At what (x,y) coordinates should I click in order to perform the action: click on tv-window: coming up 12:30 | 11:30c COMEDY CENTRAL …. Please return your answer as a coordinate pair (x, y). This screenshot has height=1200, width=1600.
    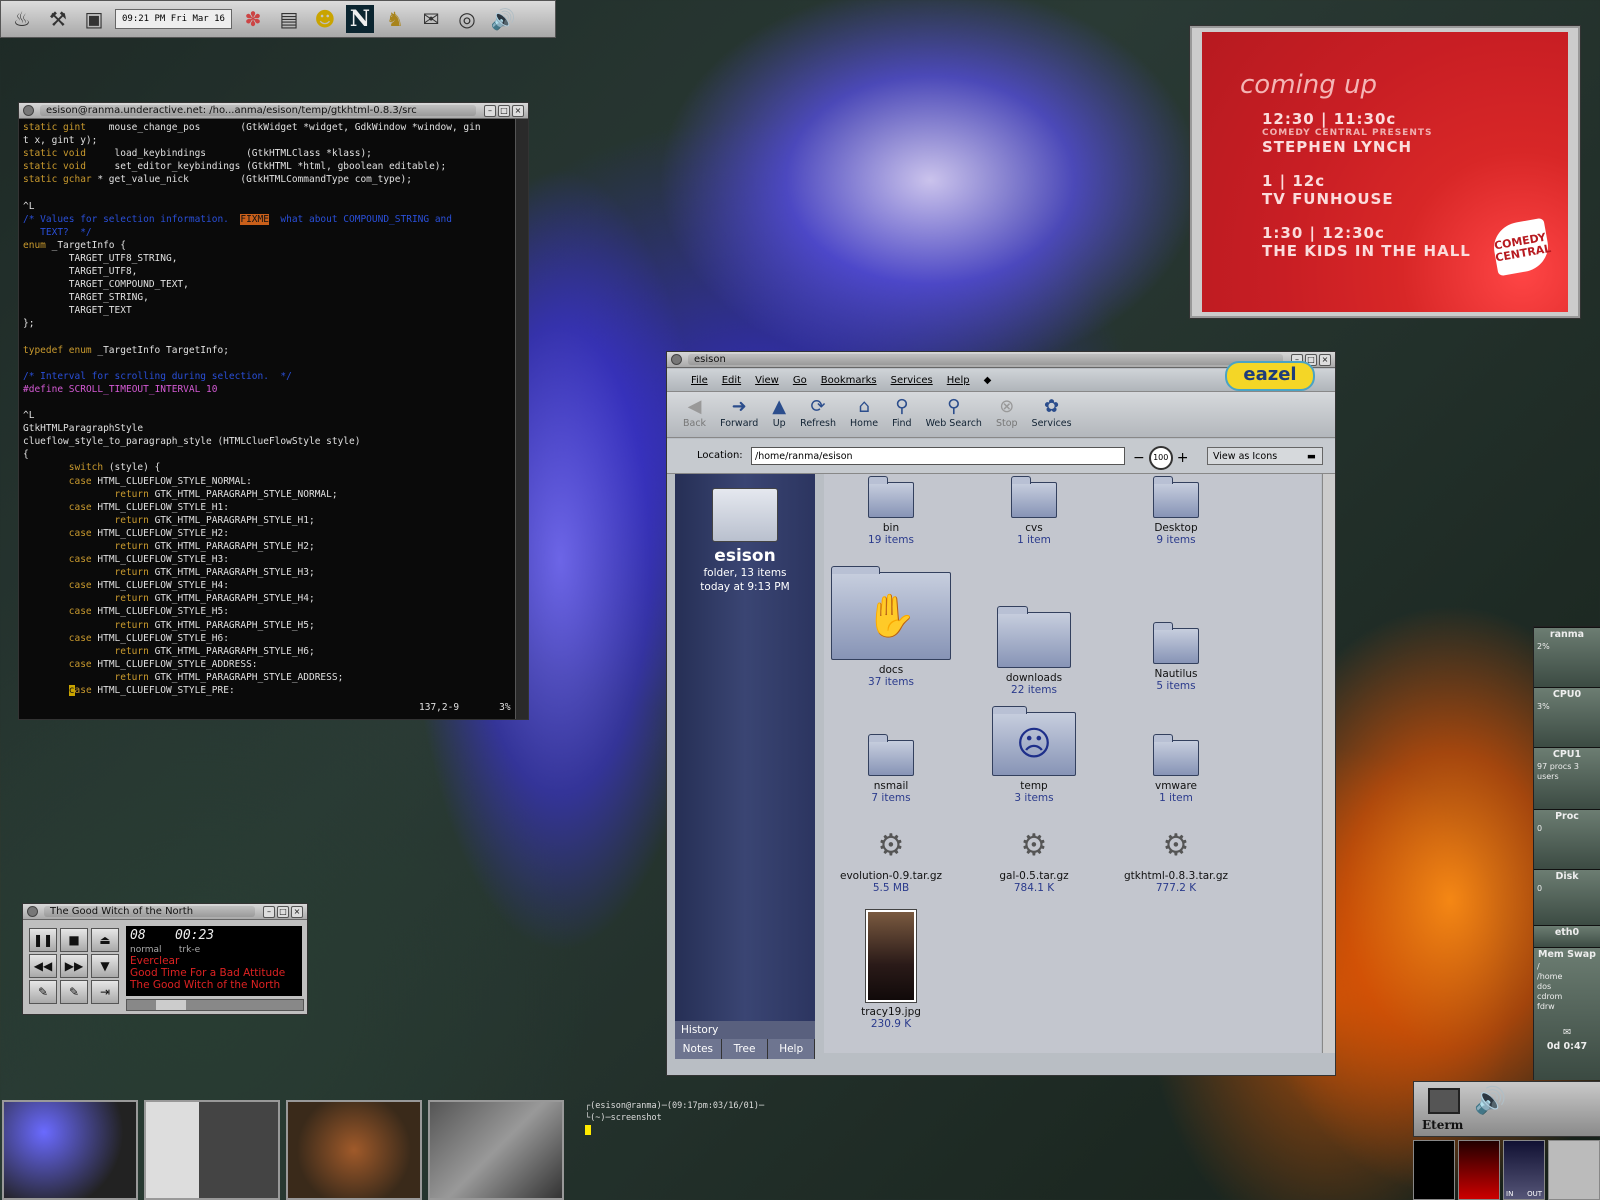
    Looking at the image, I should click on (1385, 172).